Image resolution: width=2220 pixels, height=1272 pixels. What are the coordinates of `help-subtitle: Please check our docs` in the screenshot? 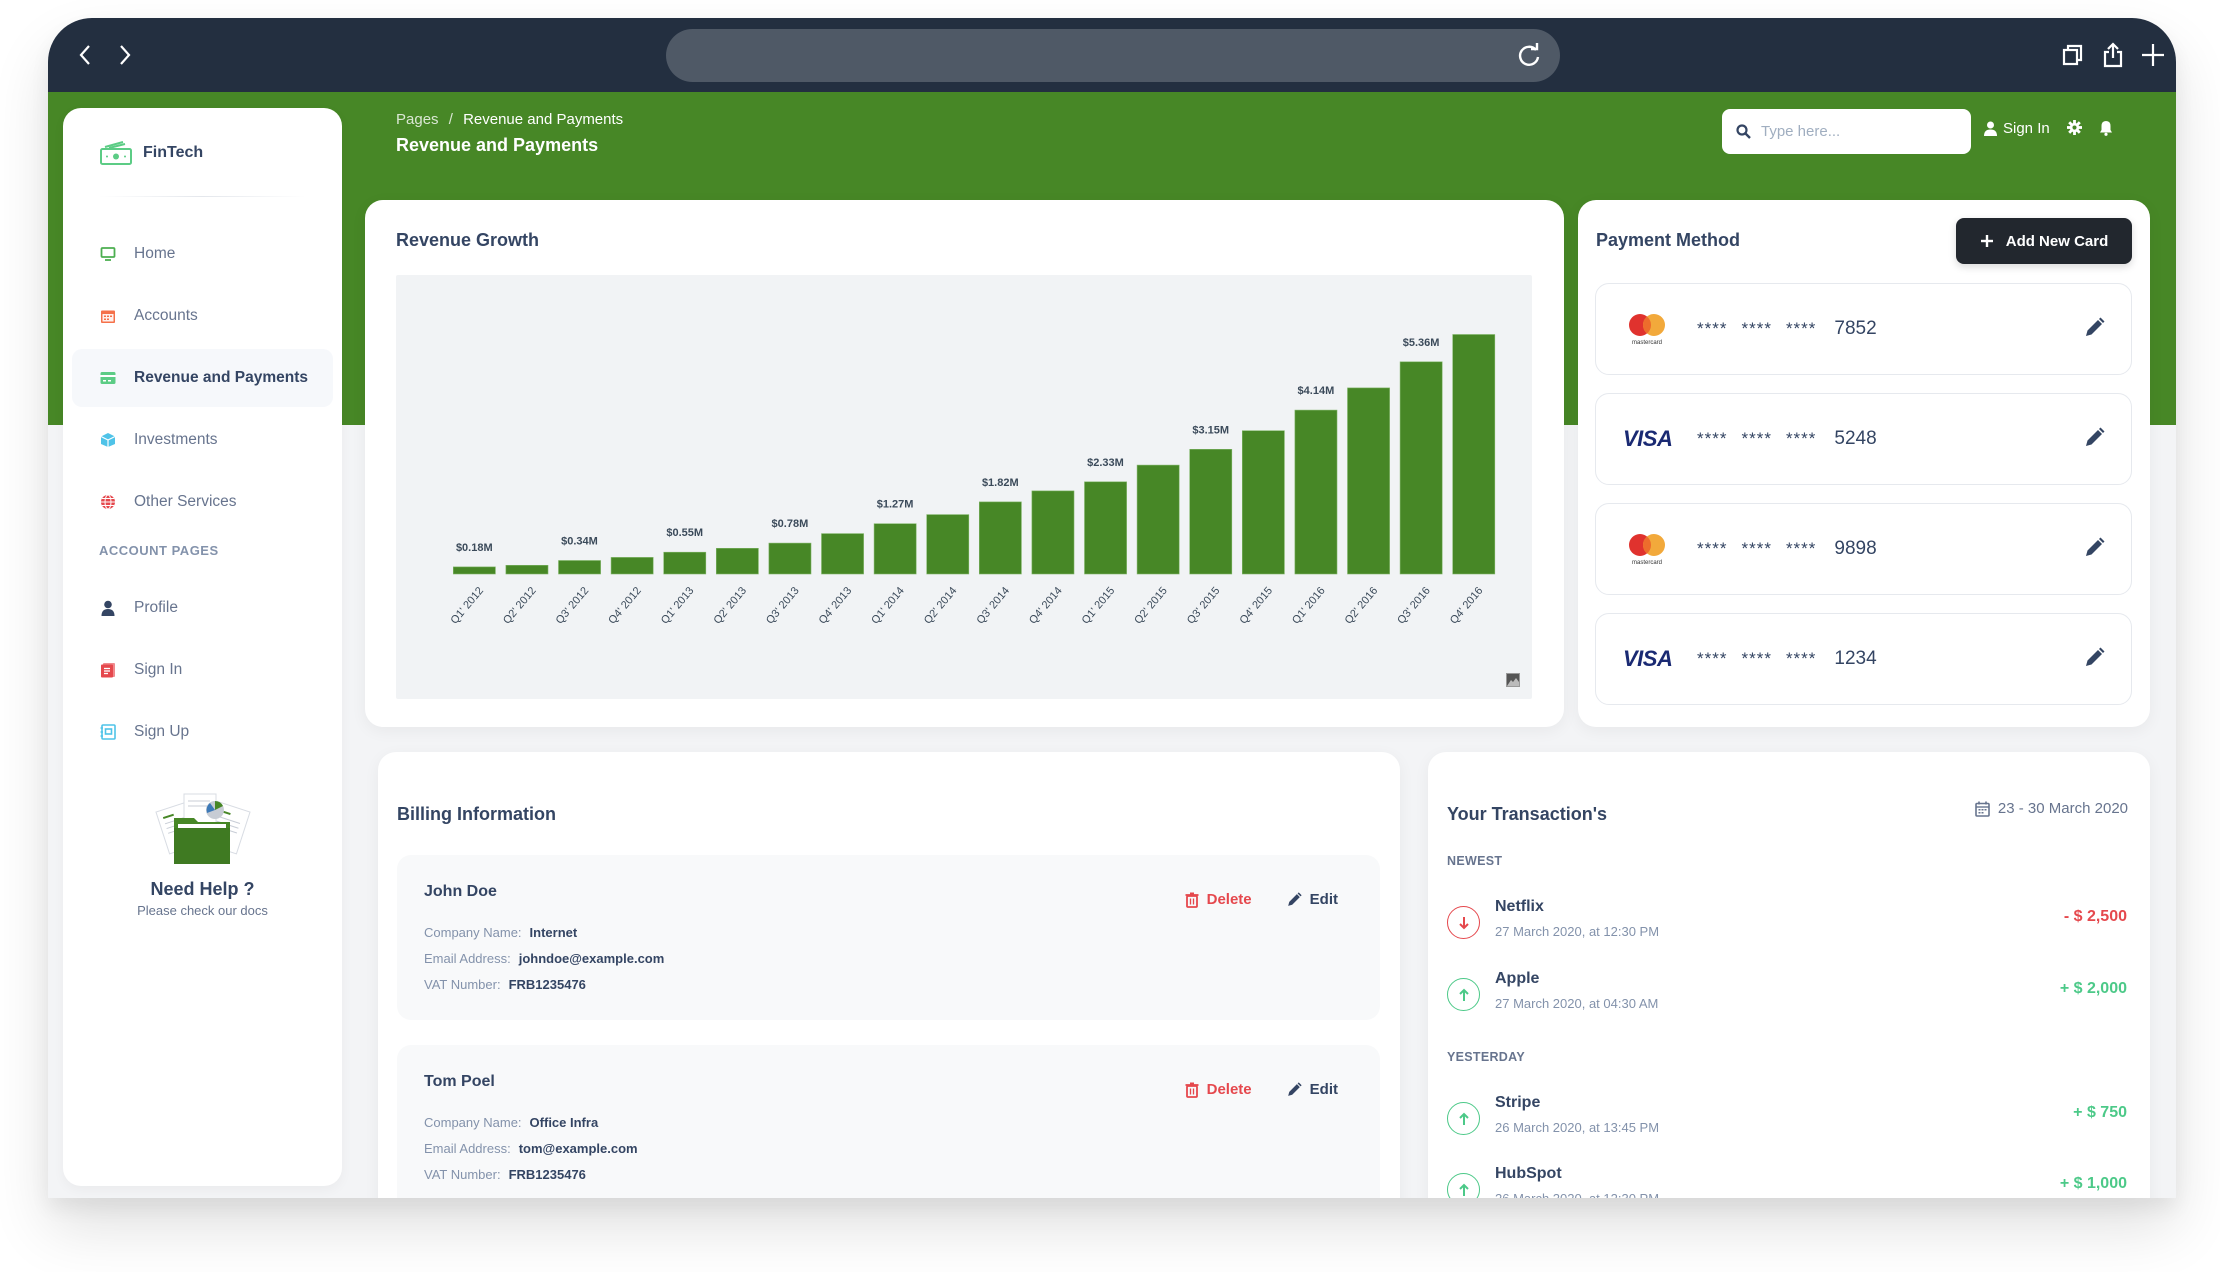 It's located at (202, 910).